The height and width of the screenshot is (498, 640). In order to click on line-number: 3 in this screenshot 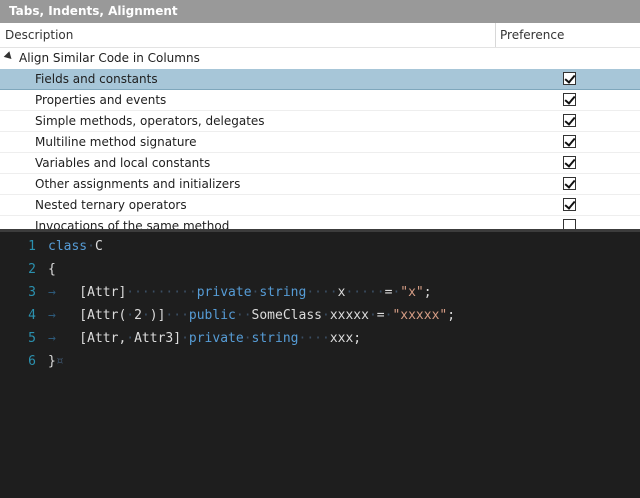, I will do `click(32, 292)`.